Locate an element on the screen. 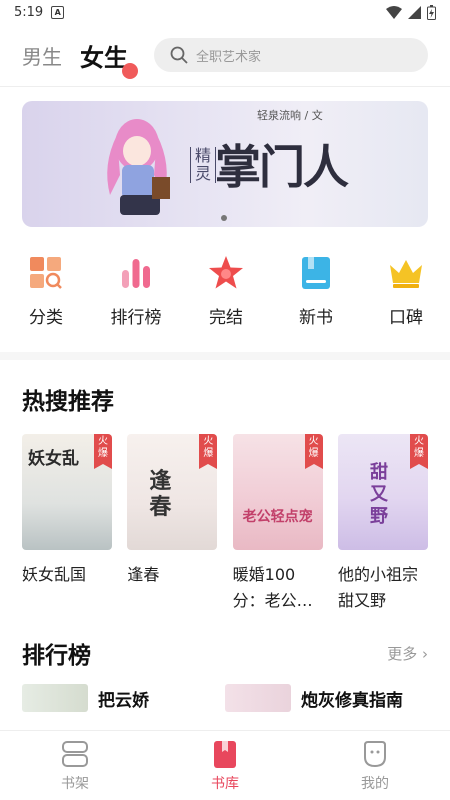 Image resolution: width=450 pixels, height=800 pixels. ranking-item: 炮灰修真指南 is located at coordinates (326, 698).